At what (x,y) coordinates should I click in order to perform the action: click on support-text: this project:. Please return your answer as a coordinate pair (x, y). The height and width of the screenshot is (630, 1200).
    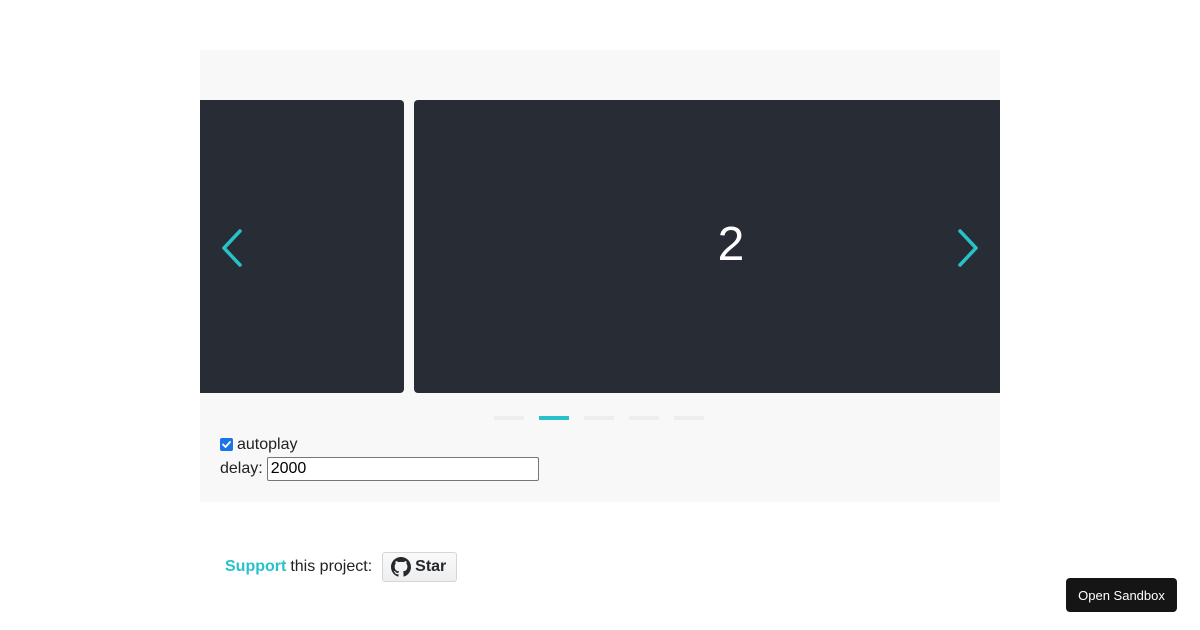
    Looking at the image, I should click on (331, 566).